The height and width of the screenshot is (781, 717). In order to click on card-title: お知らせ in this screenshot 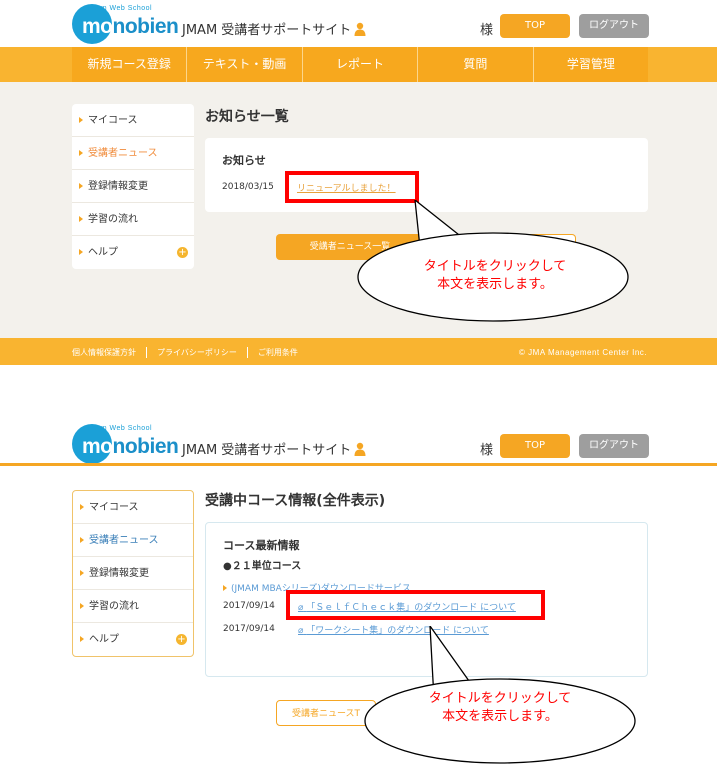, I will do `click(244, 160)`.